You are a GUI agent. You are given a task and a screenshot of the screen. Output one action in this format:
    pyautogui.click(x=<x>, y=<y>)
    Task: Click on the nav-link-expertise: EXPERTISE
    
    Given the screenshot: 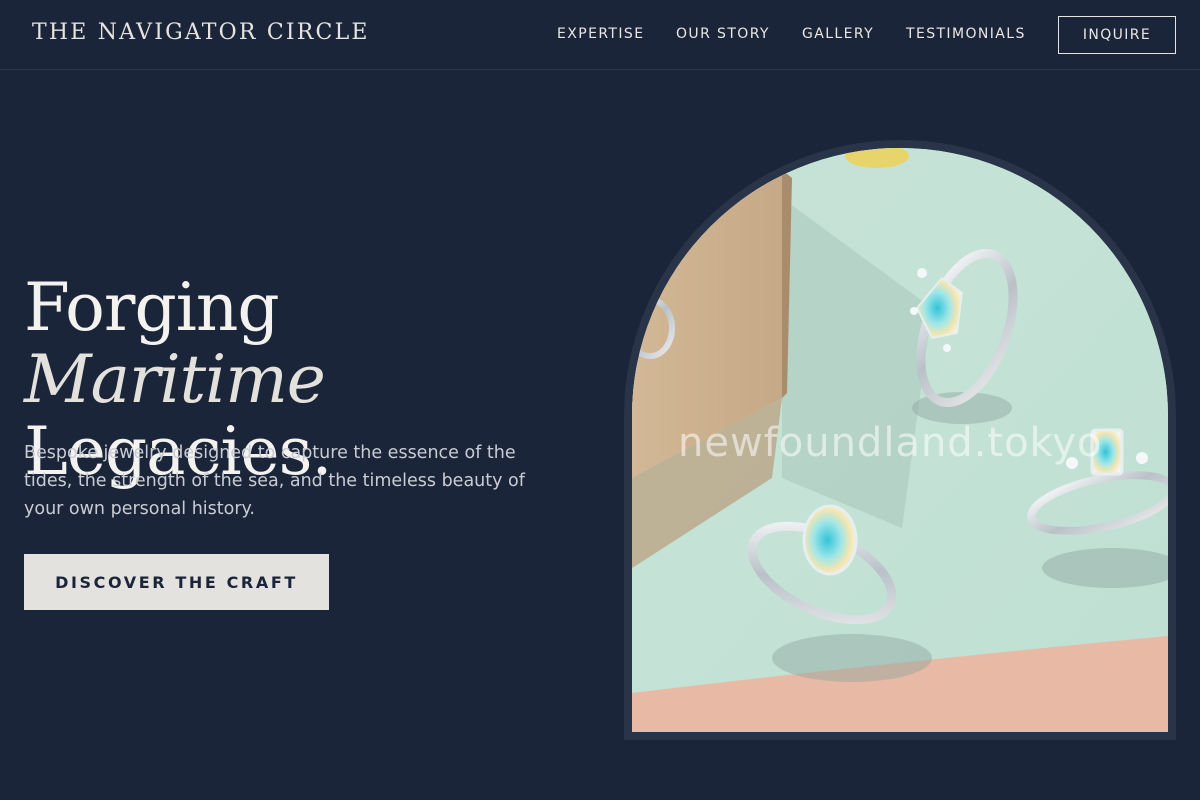 What is the action you would take?
    pyautogui.click(x=600, y=34)
    